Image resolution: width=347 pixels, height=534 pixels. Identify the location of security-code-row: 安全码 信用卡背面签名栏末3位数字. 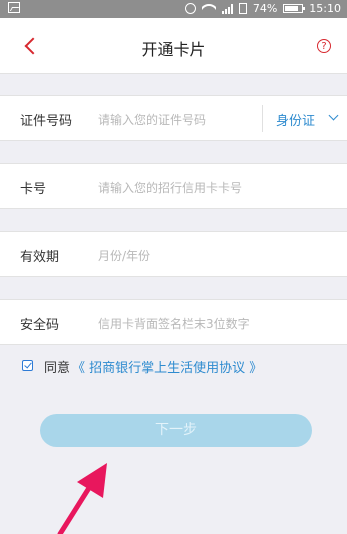
(173, 322).